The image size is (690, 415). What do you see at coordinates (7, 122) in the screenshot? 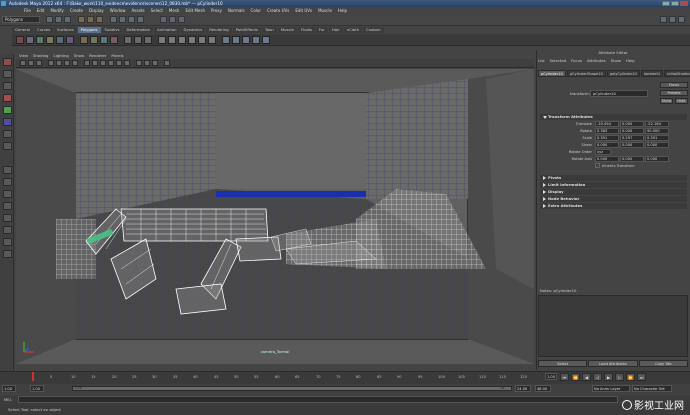
I see `scale-tool-icon` at bounding box center [7, 122].